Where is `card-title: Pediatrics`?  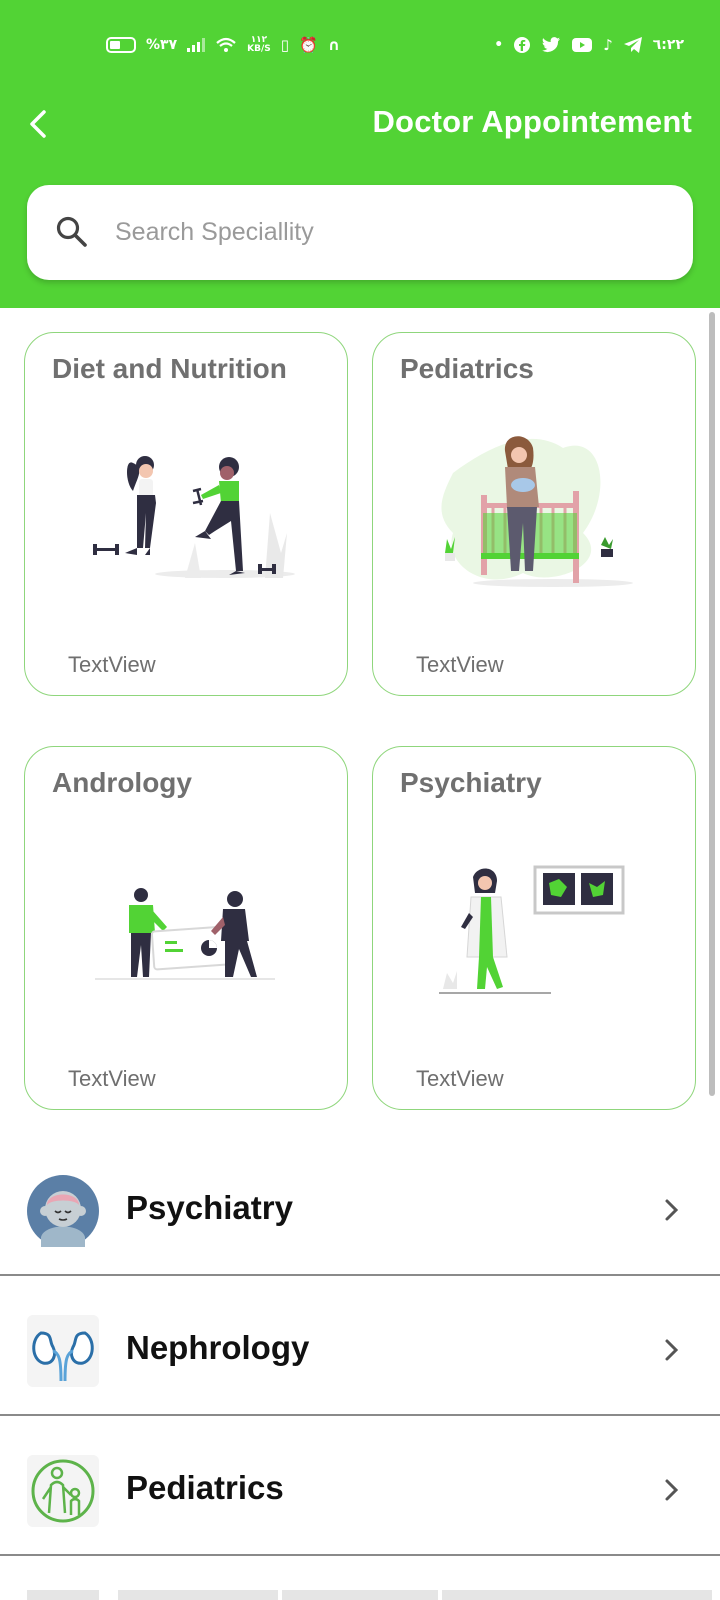
card-title: Pediatrics is located at coordinates (467, 368).